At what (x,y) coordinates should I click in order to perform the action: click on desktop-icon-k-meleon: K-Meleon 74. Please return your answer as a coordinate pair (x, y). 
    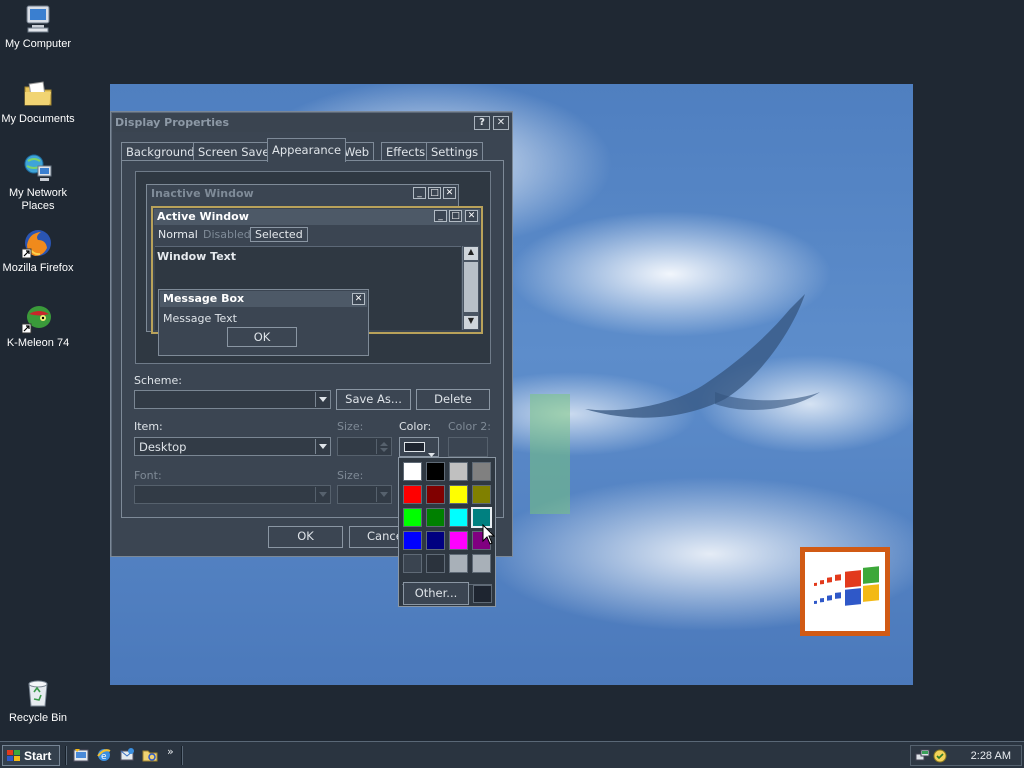
    Looking at the image, I should click on (38, 326).